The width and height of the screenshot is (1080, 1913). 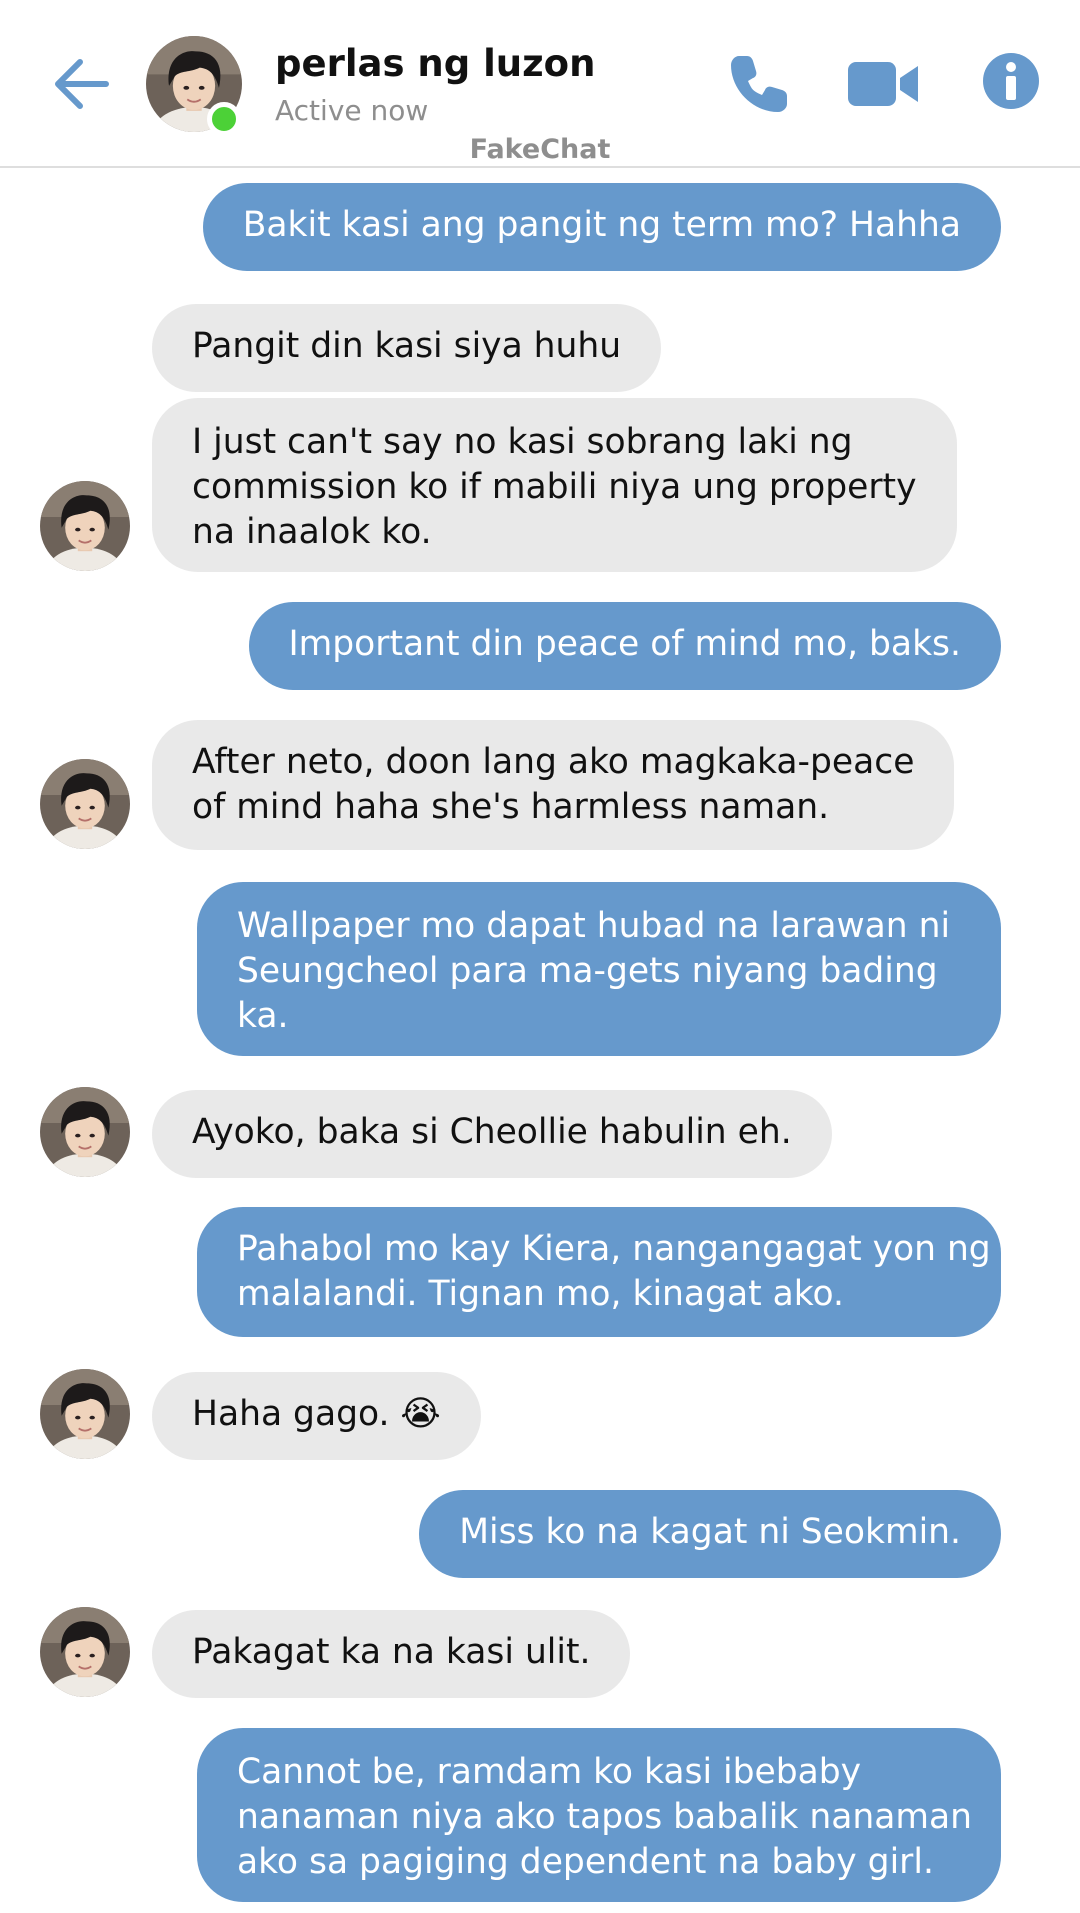 I want to click on message-text: nanaman niya ako tapos babalik nanaman, so click(x=604, y=1817).